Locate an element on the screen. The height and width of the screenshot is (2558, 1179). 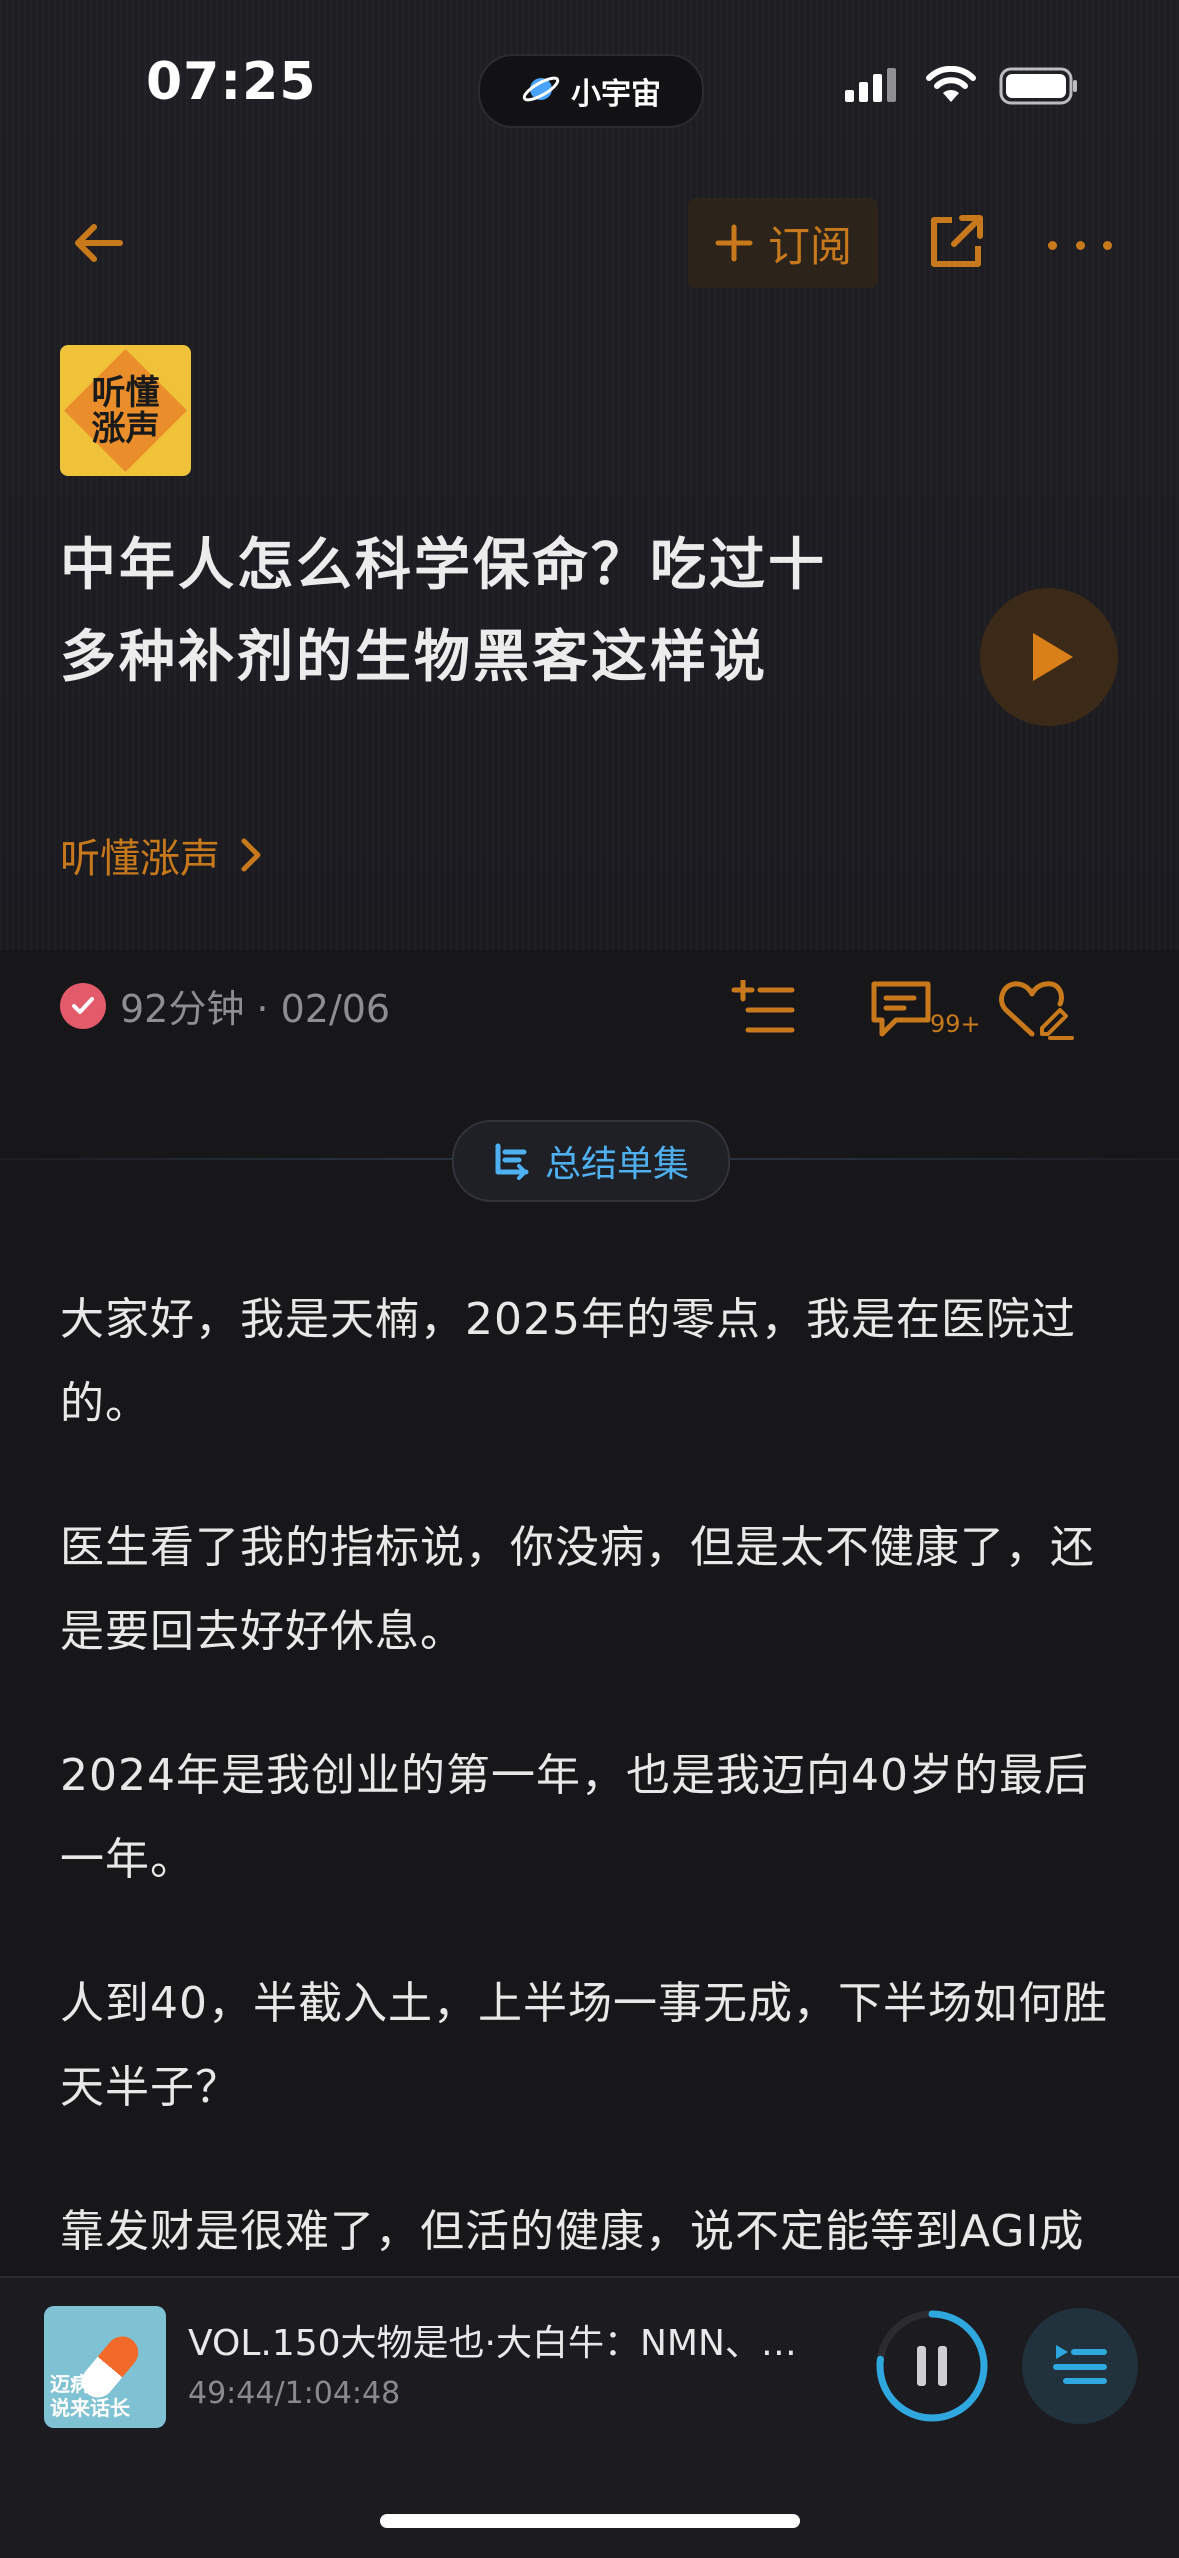
episode-meta: 92分钟 · 02/06 is located at coordinates (225, 1005).